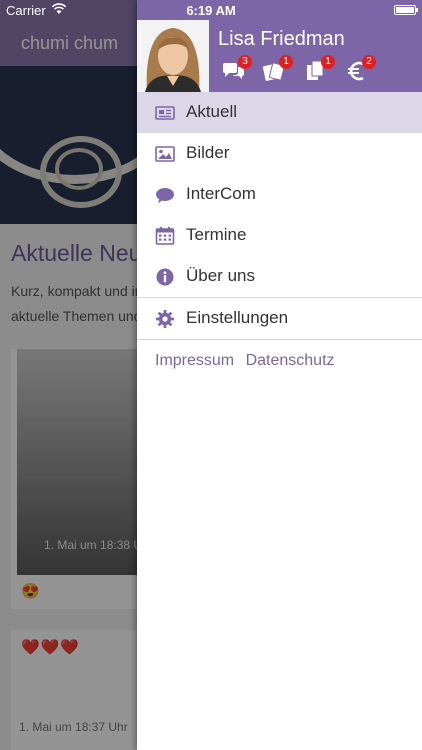 The height and width of the screenshot is (750, 422). I want to click on status-time: 6:19 AM, so click(211, 10).